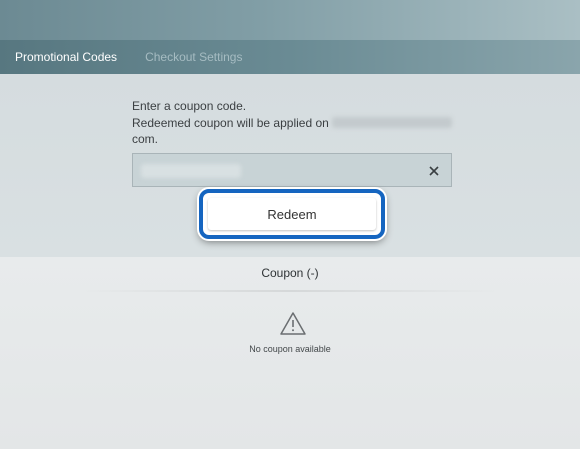 The height and width of the screenshot is (449, 580). What do you see at coordinates (290, 273) in the screenshot?
I see `coupon-list-header: Coupon (-)` at bounding box center [290, 273].